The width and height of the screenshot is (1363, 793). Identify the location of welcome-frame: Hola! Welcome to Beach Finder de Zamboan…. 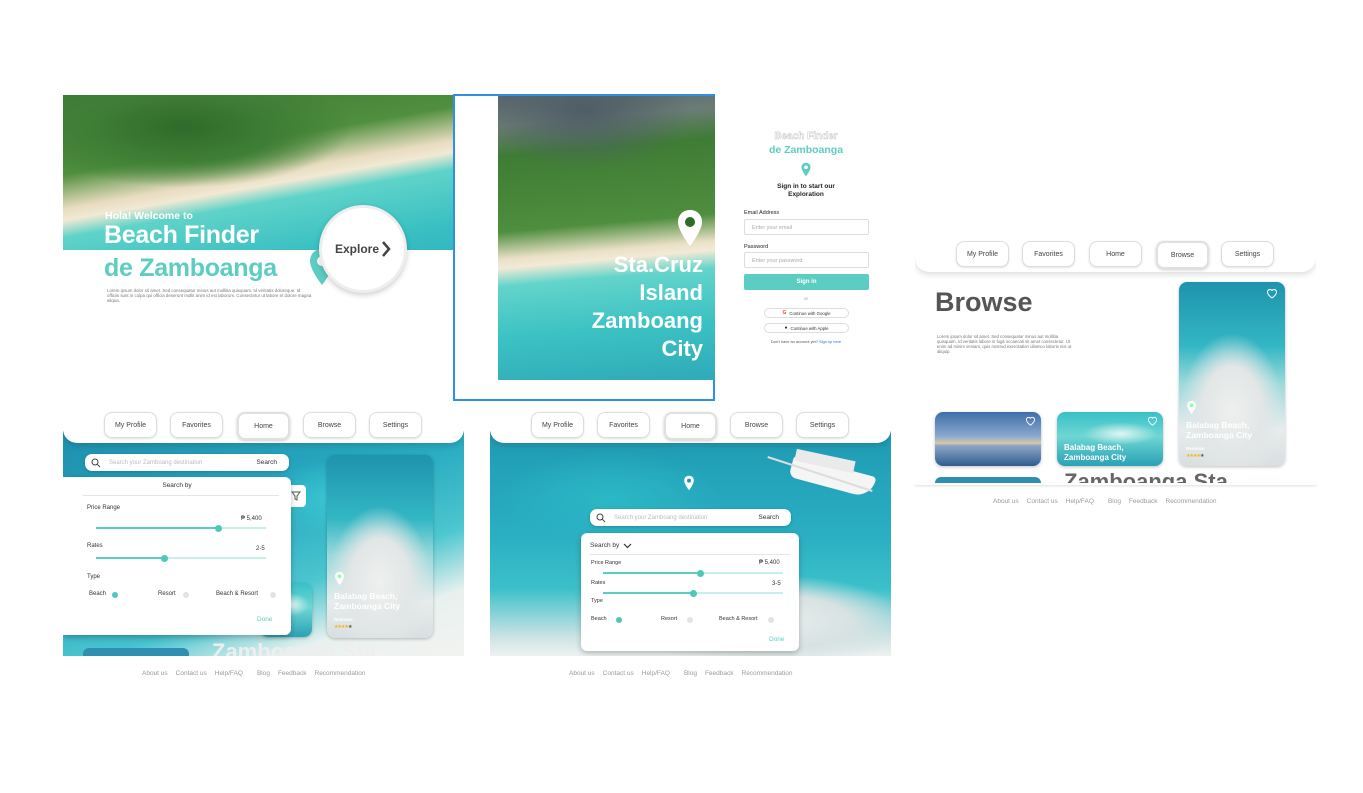
(263, 202).